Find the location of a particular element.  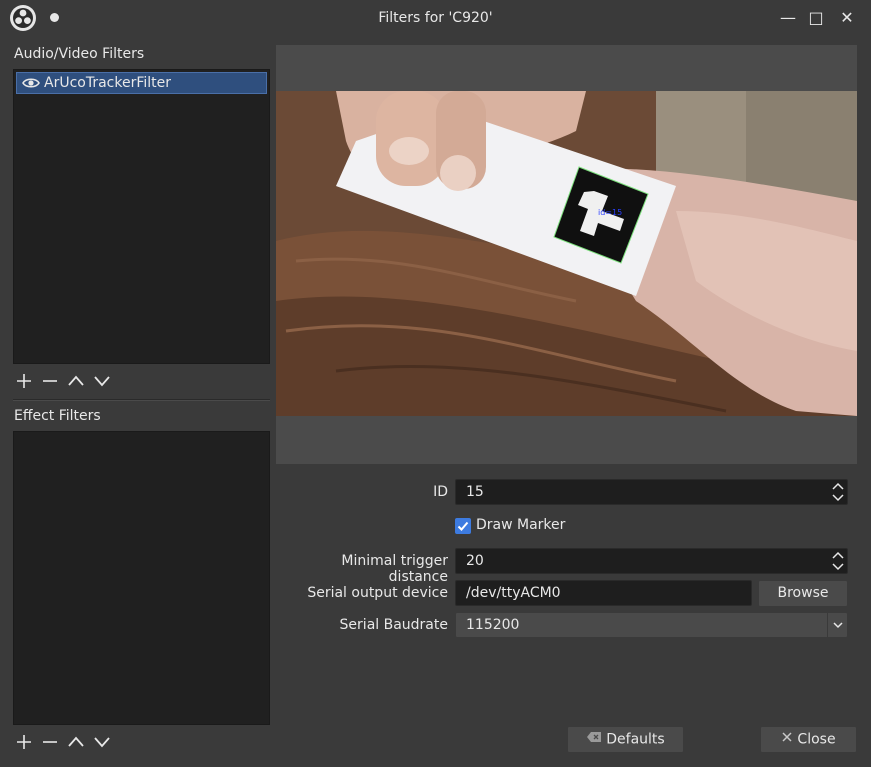

eye-icon is located at coordinates (31, 83).